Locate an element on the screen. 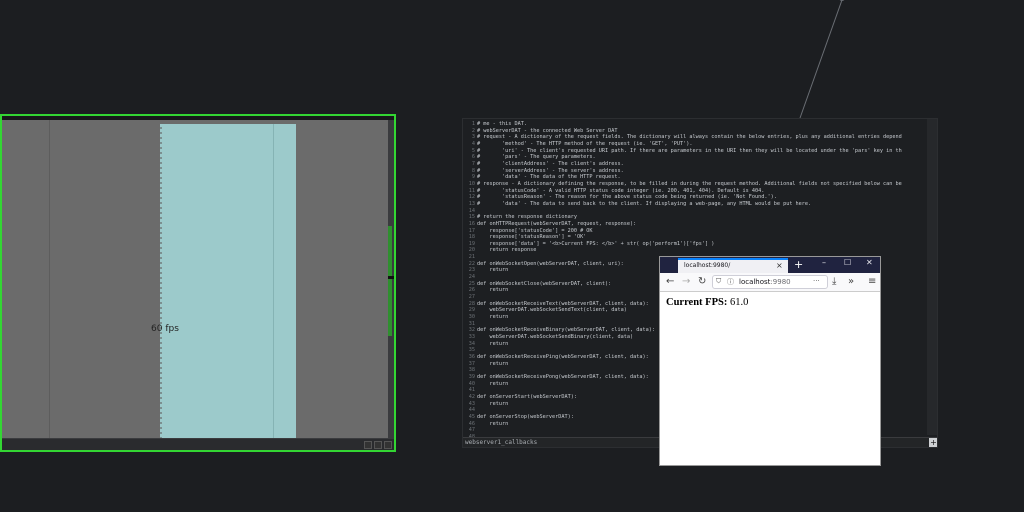 The image size is (1024, 512). line-number: 18 is located at coordinates (471, 237).